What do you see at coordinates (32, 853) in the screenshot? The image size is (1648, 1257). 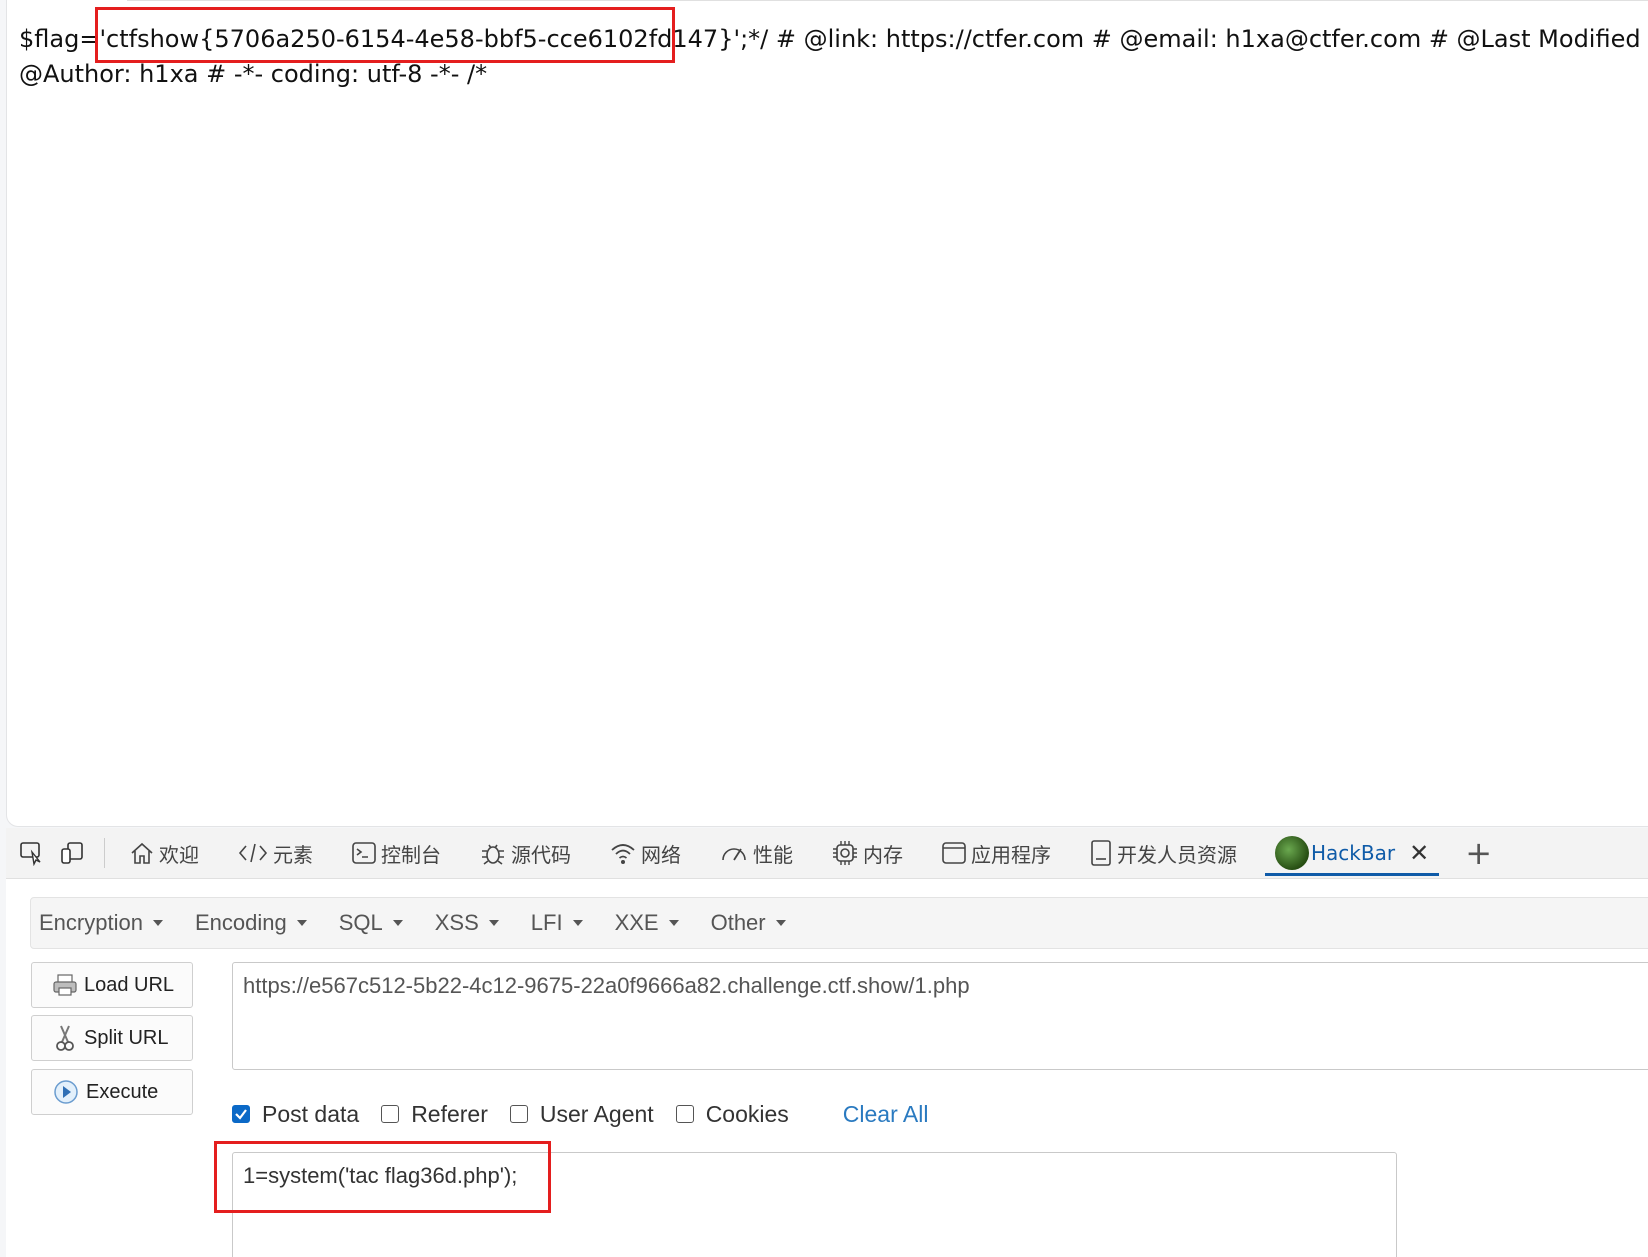 I see `inspect-element-icon` at bounding box center [32, 853].